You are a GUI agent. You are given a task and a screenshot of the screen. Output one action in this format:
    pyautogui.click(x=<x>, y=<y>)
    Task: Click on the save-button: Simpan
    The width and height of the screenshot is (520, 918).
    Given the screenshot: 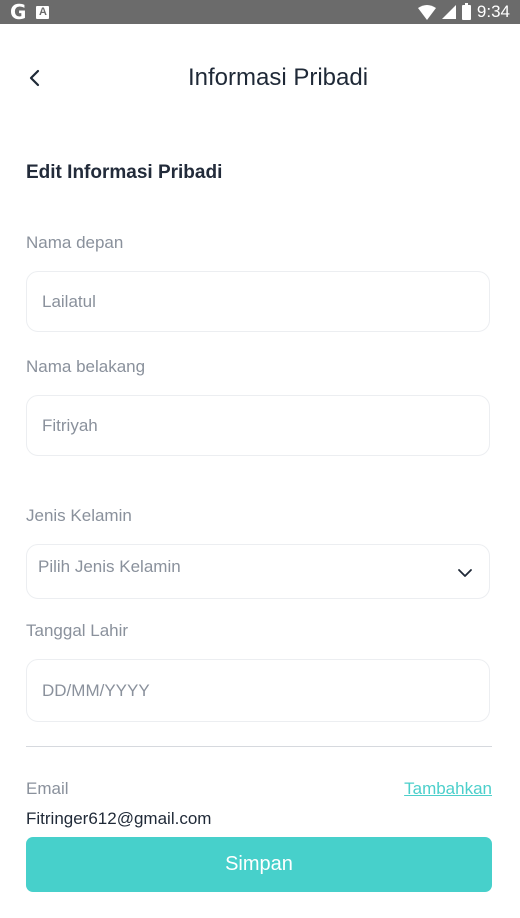 What is the action you would take?
    pyautogui.click(x=259, y=864)
    